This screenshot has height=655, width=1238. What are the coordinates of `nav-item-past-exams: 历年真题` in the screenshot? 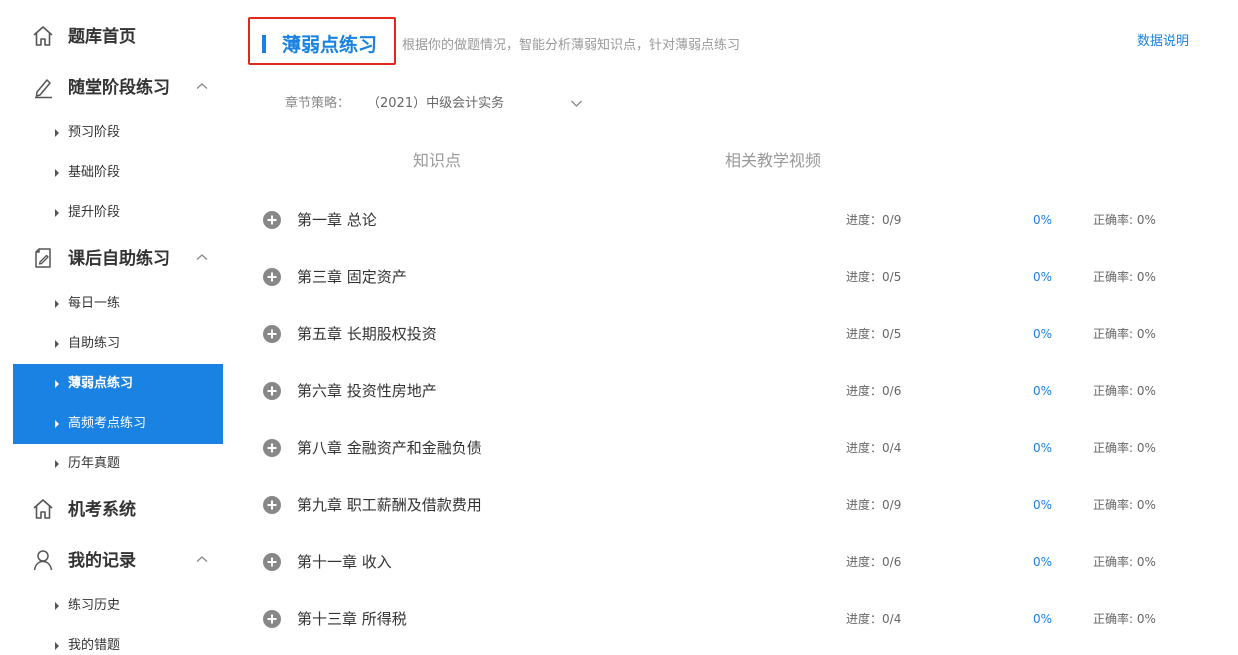 It's located at (118, 464).